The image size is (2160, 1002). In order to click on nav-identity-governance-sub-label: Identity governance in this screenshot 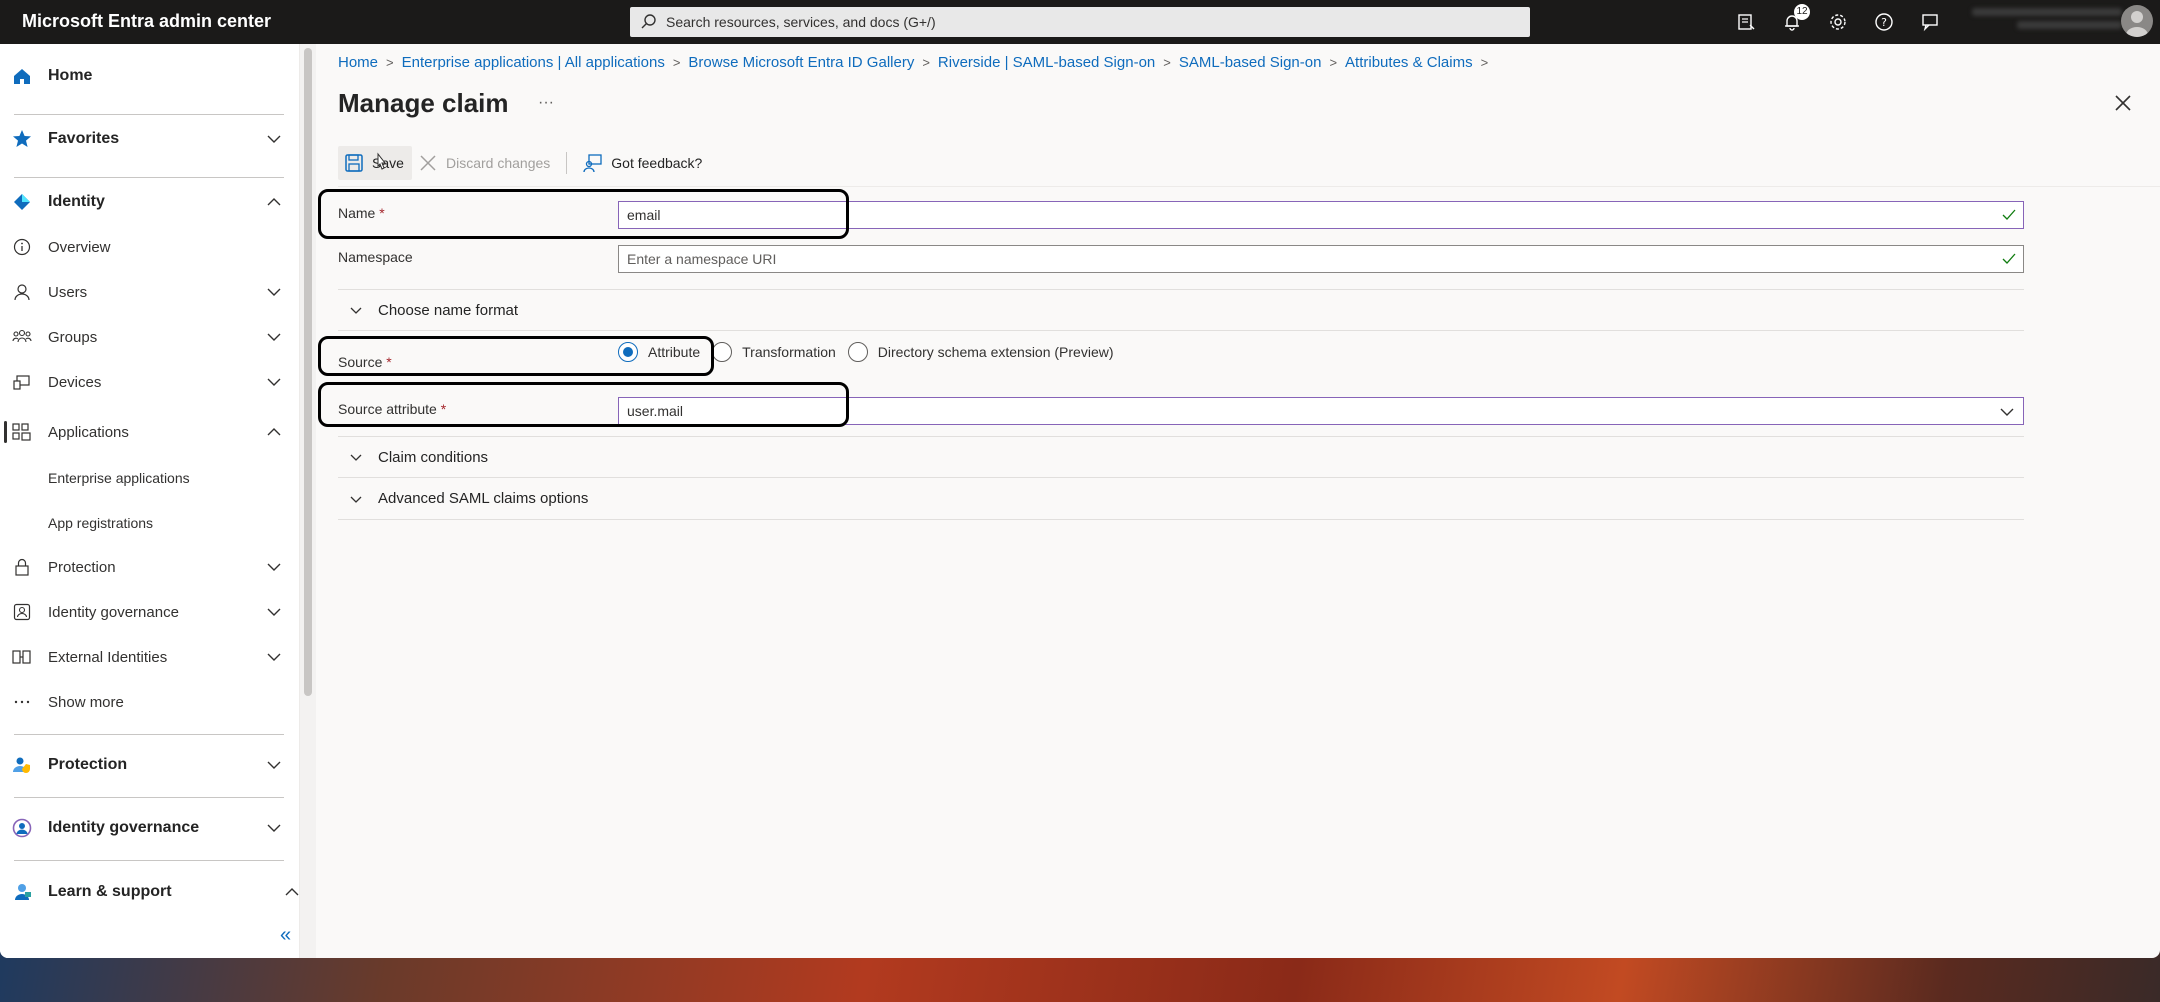, I will do `click(113, 612)`.